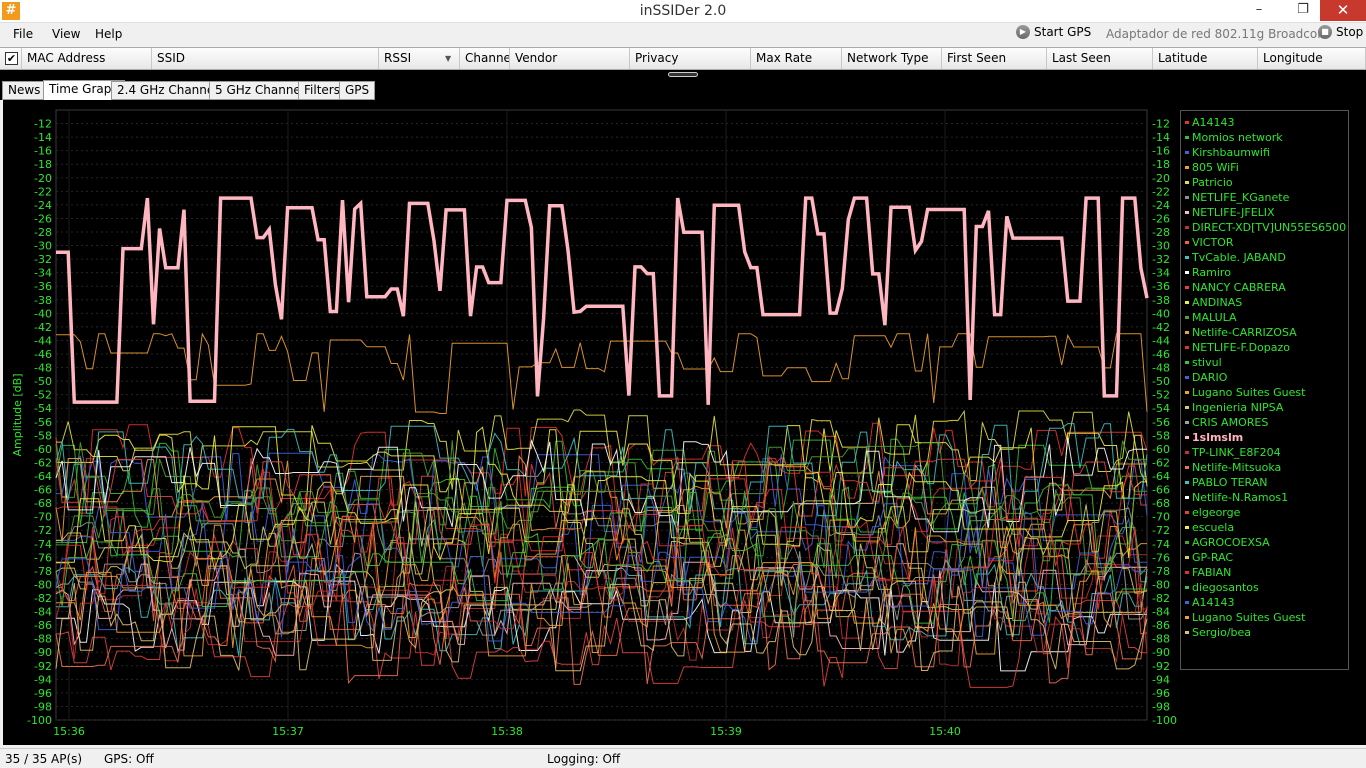  I want to click on legend-item: GP-RAC, so click(1209, 557).